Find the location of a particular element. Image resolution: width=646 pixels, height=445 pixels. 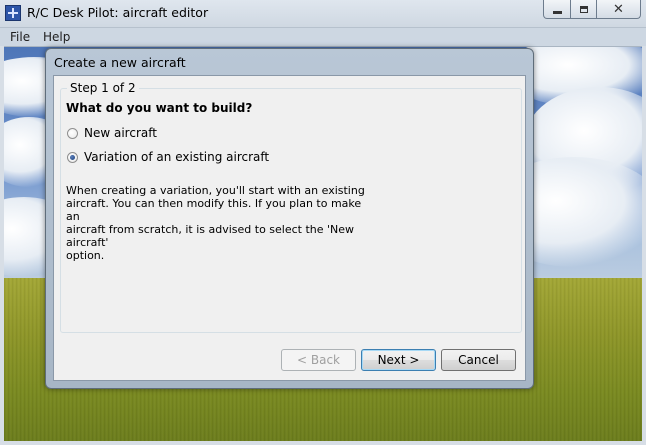

radio-new-aircraft: New aircraft is located at coordinates (112, 133).